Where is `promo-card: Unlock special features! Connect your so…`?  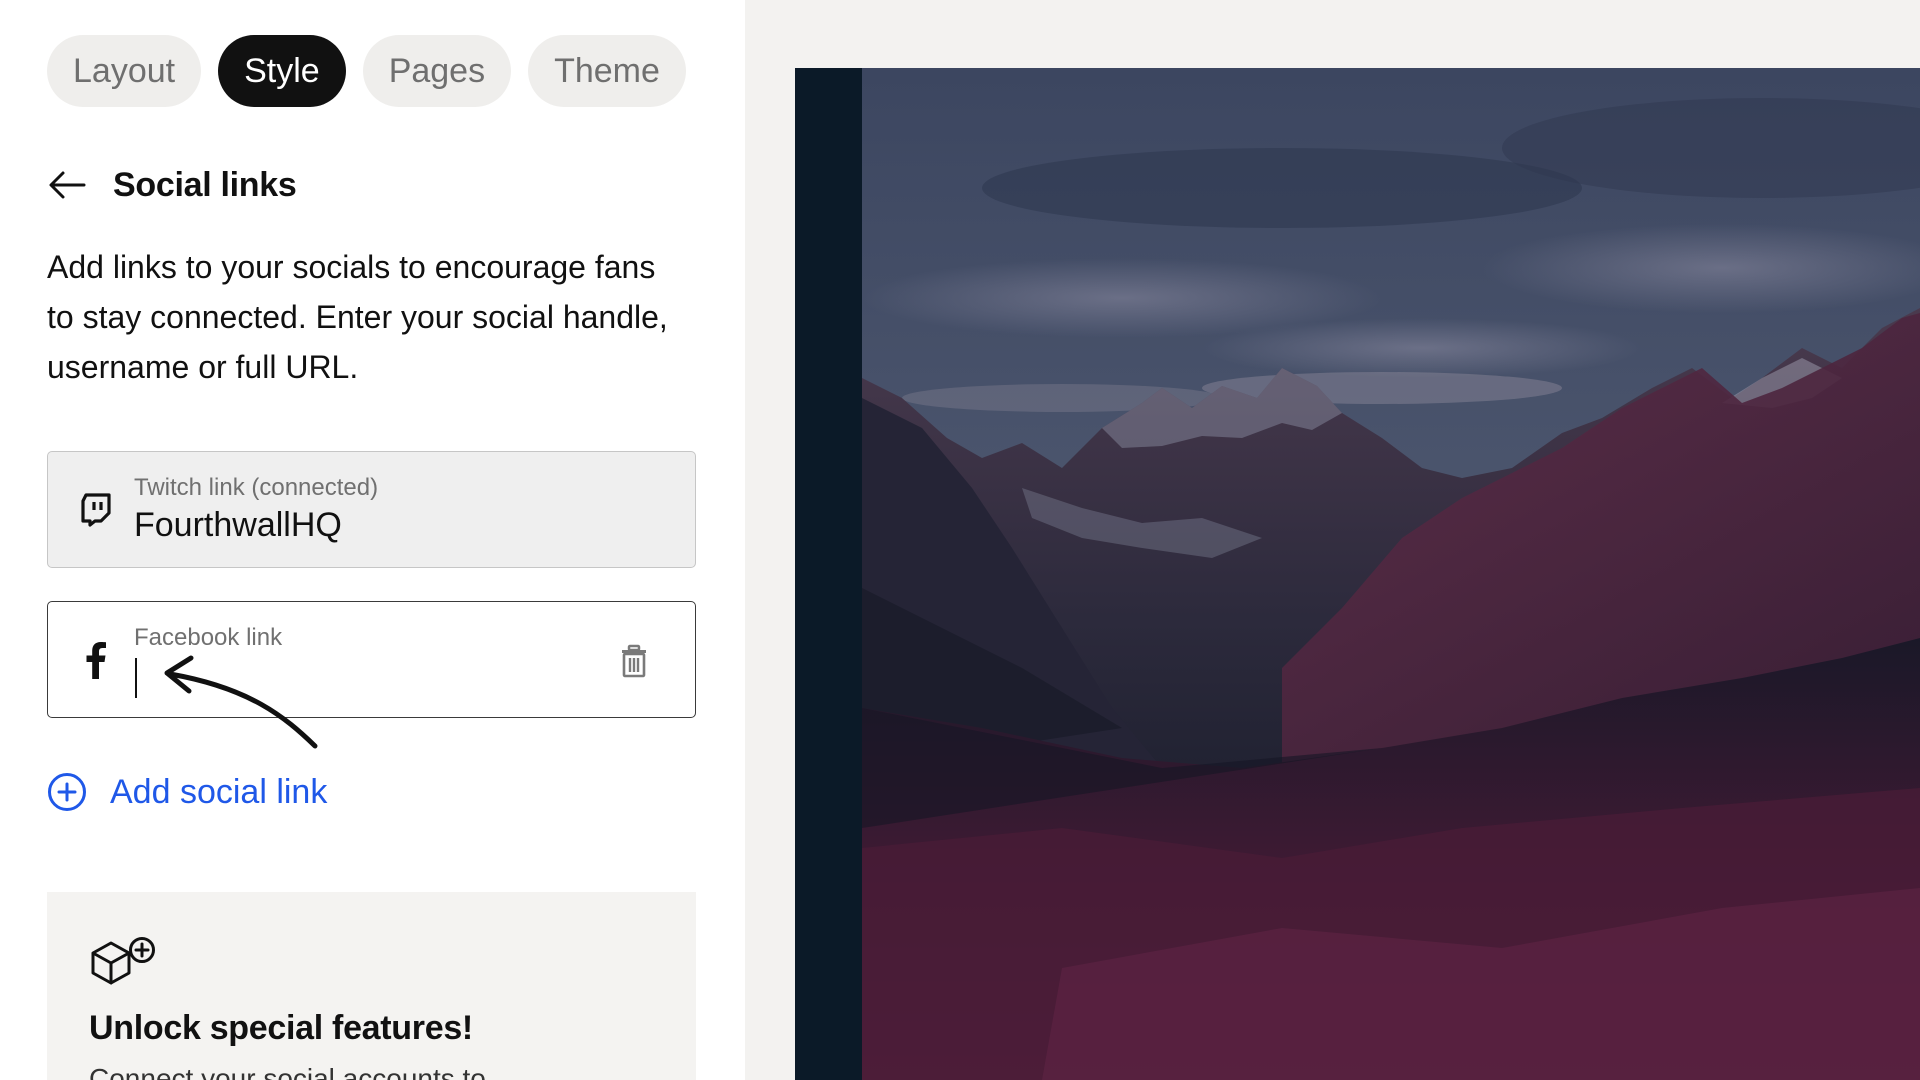 promo-card: Unlock special features! Connect your so… is located at coordinates (371, 986).